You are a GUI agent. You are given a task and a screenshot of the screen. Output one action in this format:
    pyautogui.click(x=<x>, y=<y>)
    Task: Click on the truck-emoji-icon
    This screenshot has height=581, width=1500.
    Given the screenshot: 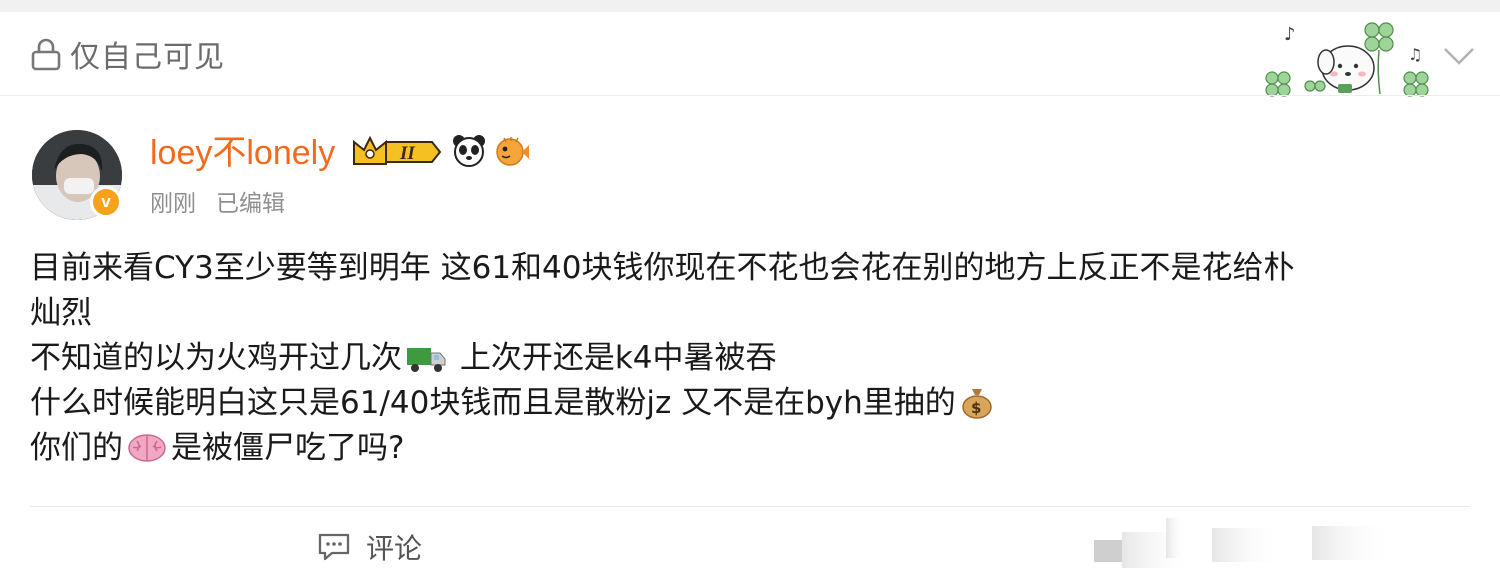 What is the action you would take?
    pyautogui.click(x=426, y=360)
    